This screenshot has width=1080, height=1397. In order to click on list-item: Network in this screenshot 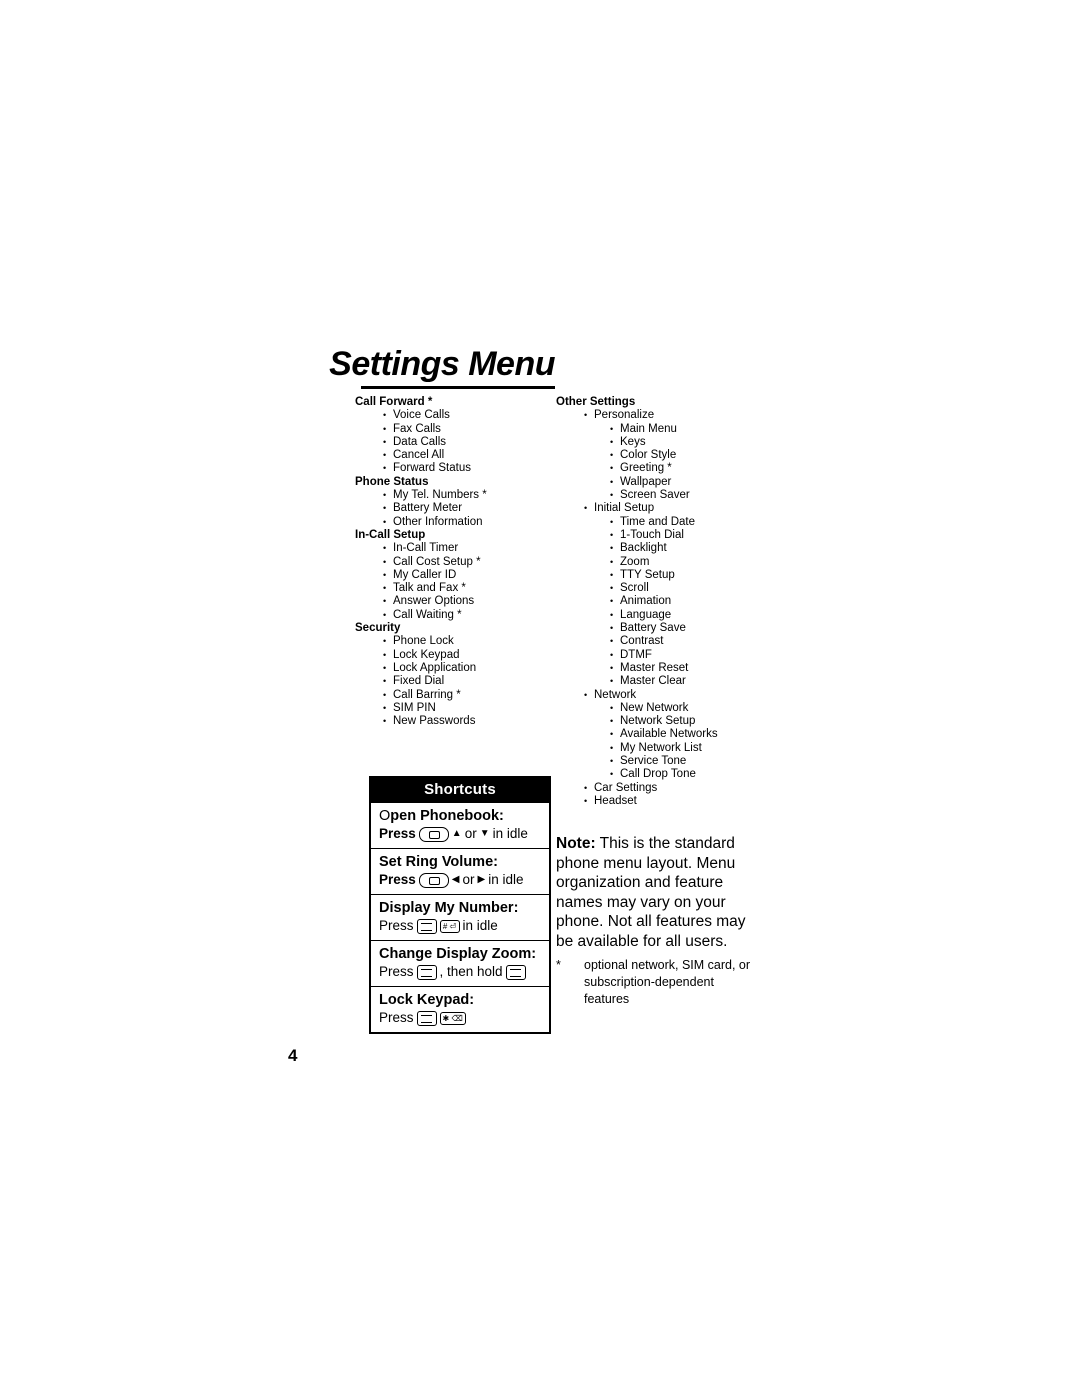, I will do `click(656, 696)`.